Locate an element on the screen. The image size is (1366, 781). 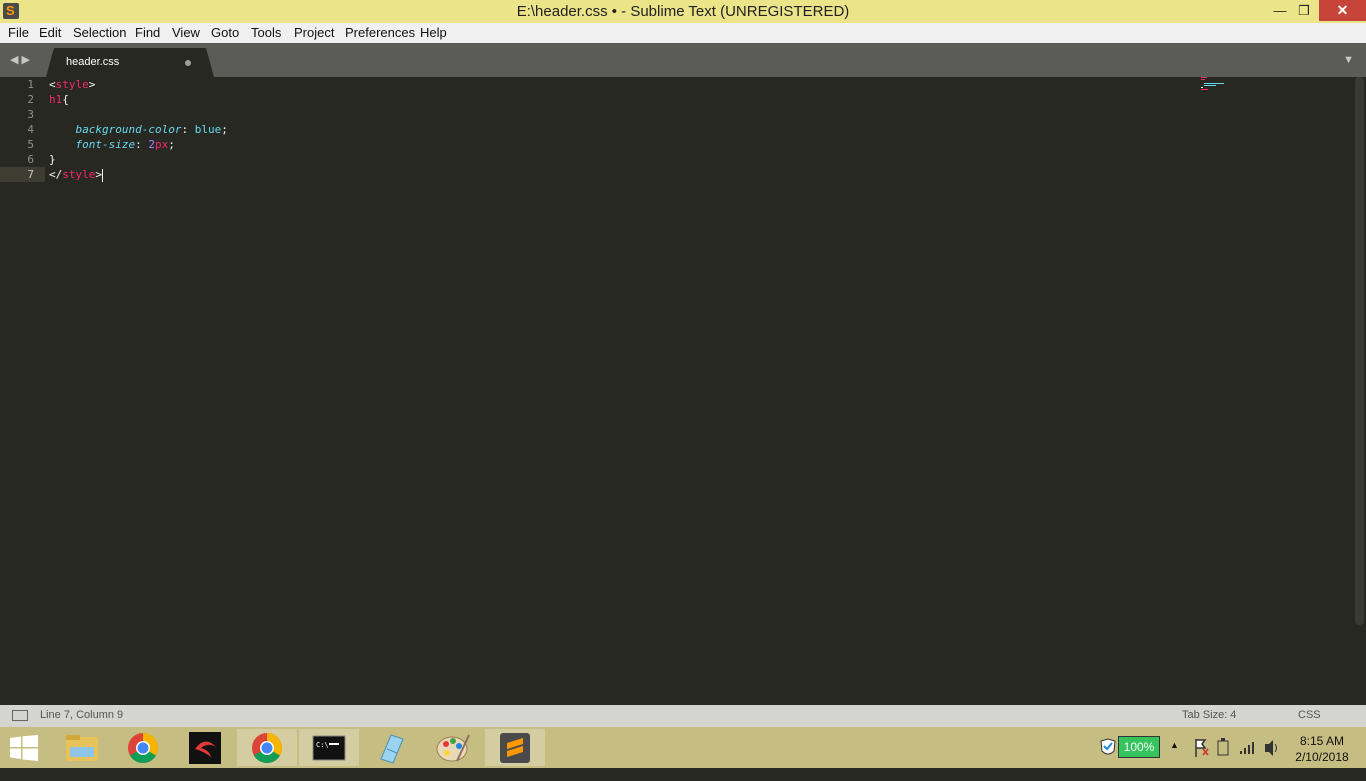
code-line: } is located at coordinates (138, 159).